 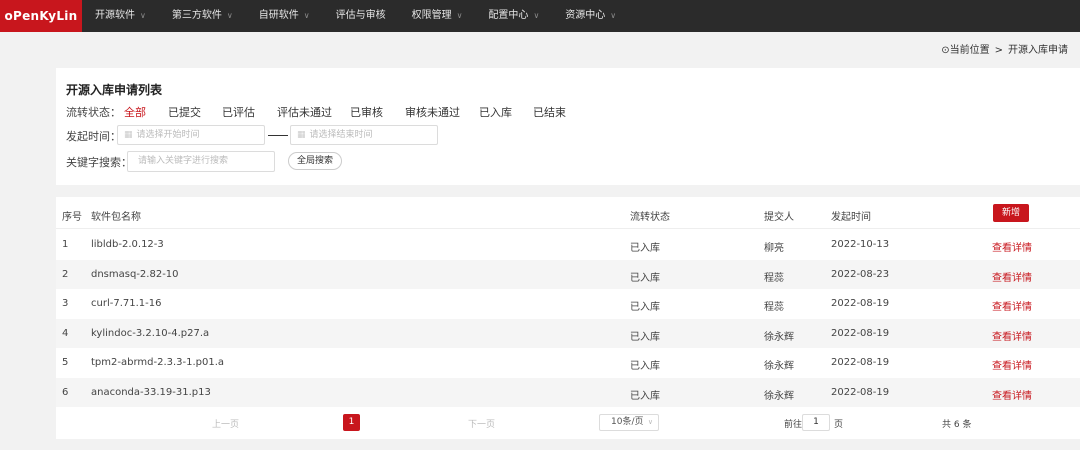 What do you see at coordinates (315, 161) in the screenshot?
I see `global-search-button: 全局搜索` at bounding box center [315, 161].